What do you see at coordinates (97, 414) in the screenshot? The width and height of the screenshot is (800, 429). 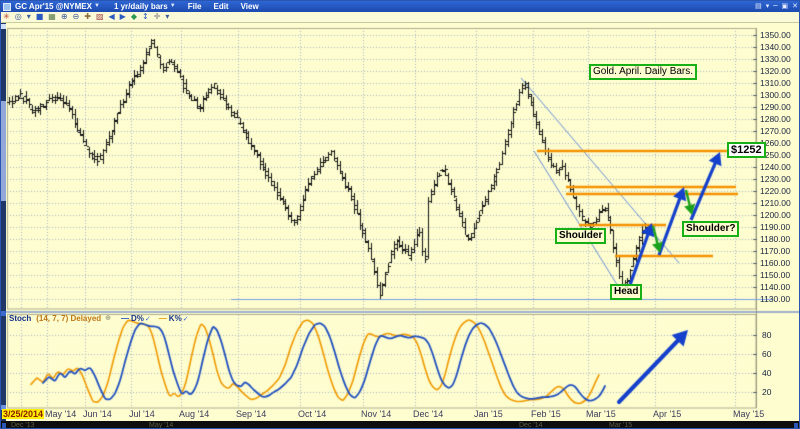 I see `month-label: Jun '14` at bounding box center [97, 414].